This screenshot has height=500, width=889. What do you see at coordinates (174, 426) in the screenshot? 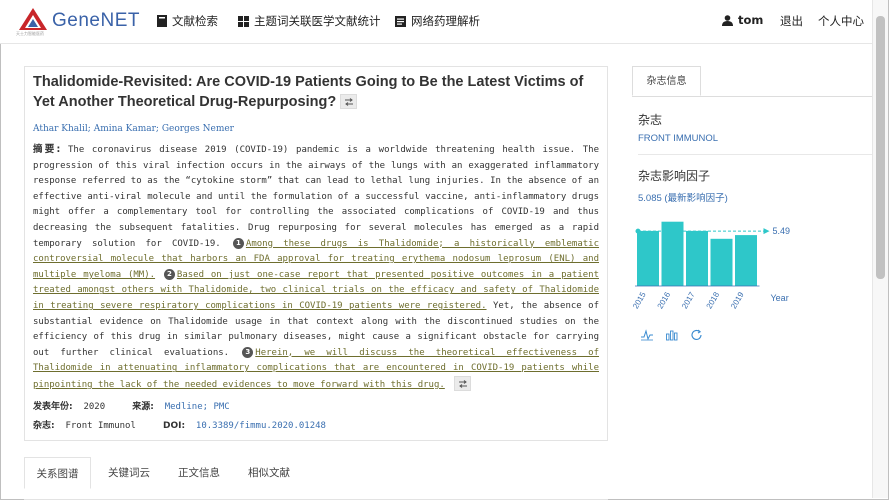
I see `doi-label: DOI:` at bounding box center [174, 426].